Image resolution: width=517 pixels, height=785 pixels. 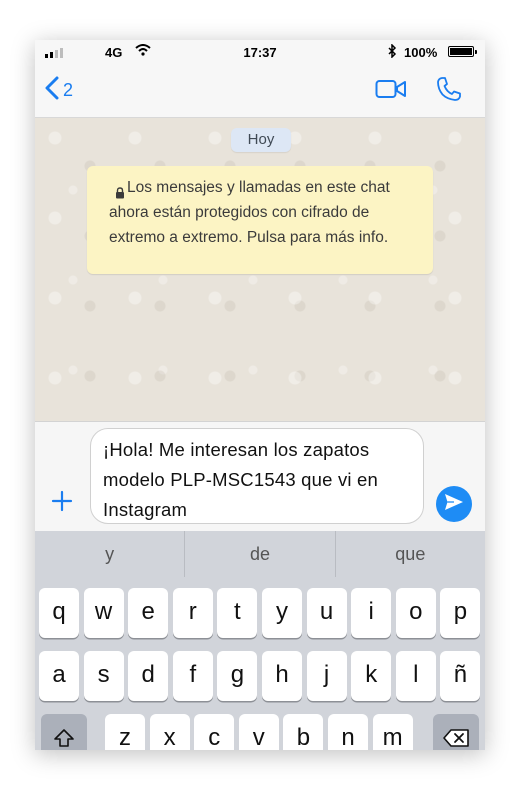 I want to click on send-button, so click(x=454, y=504).